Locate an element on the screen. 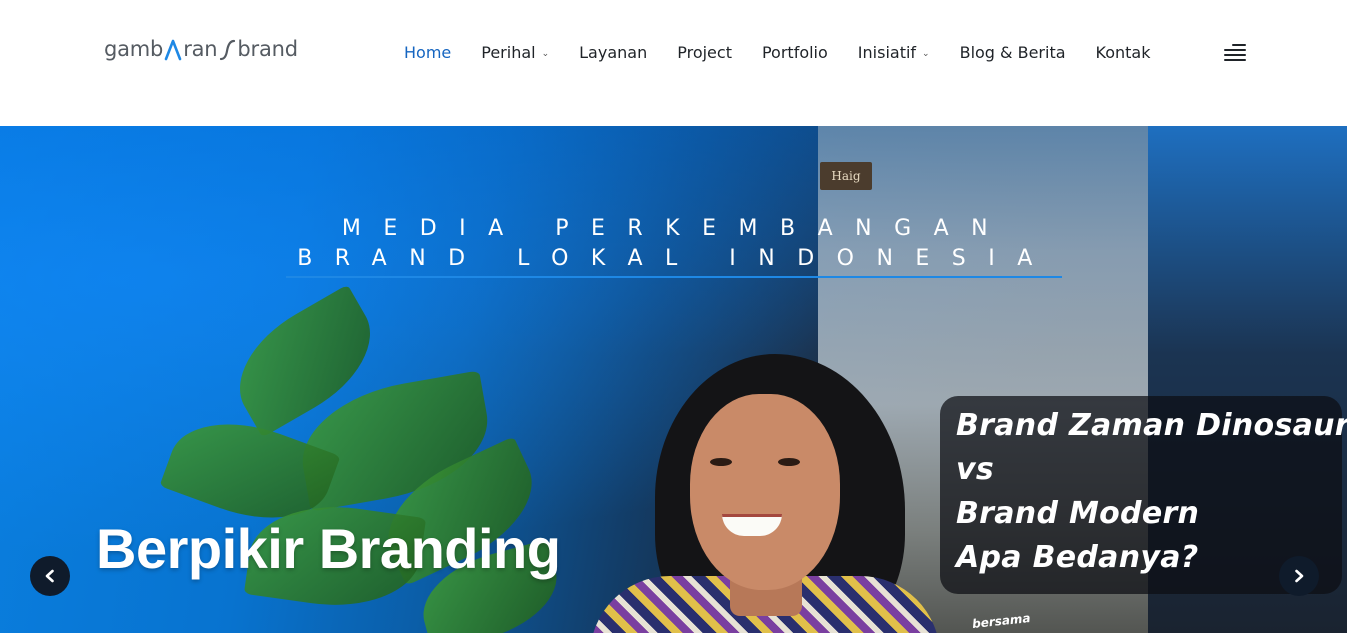 The height and width of the screenshot is (633, 1347). site-logo: gamb ran brand is located at coordinates (201, 49).